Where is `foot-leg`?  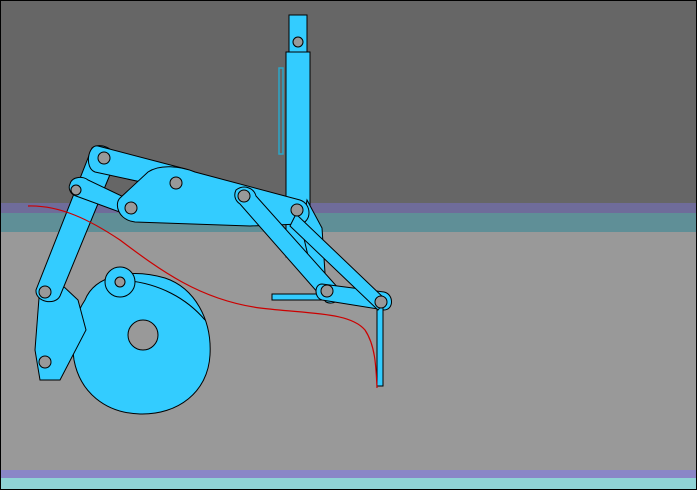
foot-leg is located at coordinates (380, 344).